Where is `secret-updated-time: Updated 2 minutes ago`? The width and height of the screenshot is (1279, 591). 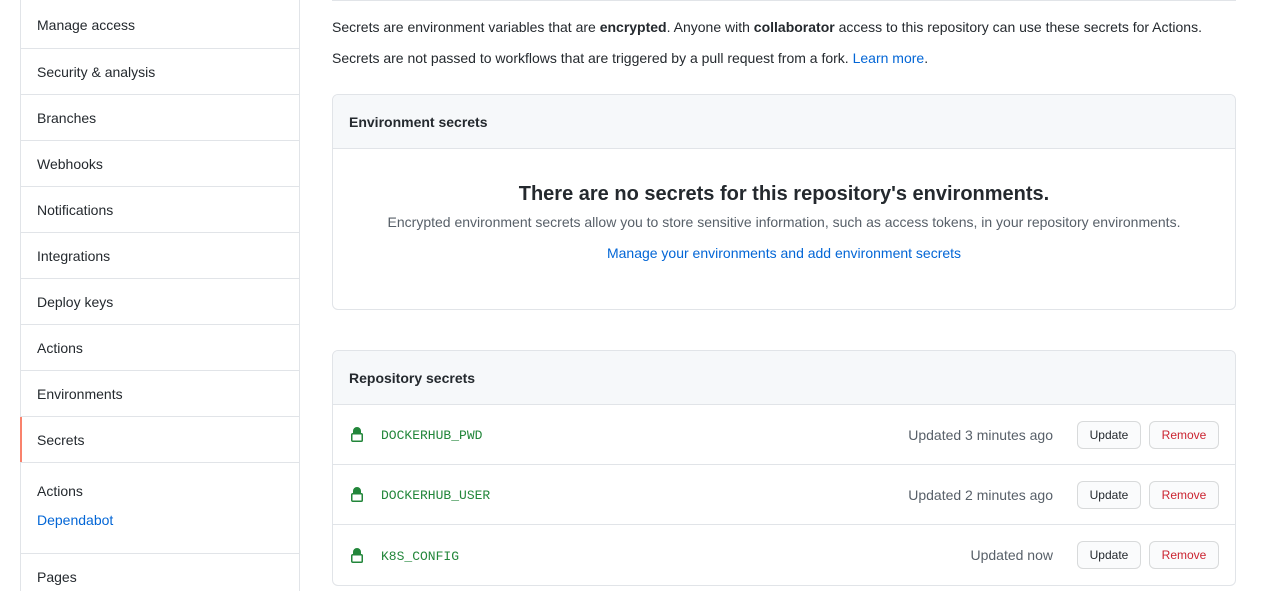
secret-updated-time: Updated 2 minutes ago is located at coordinates (980, 494).